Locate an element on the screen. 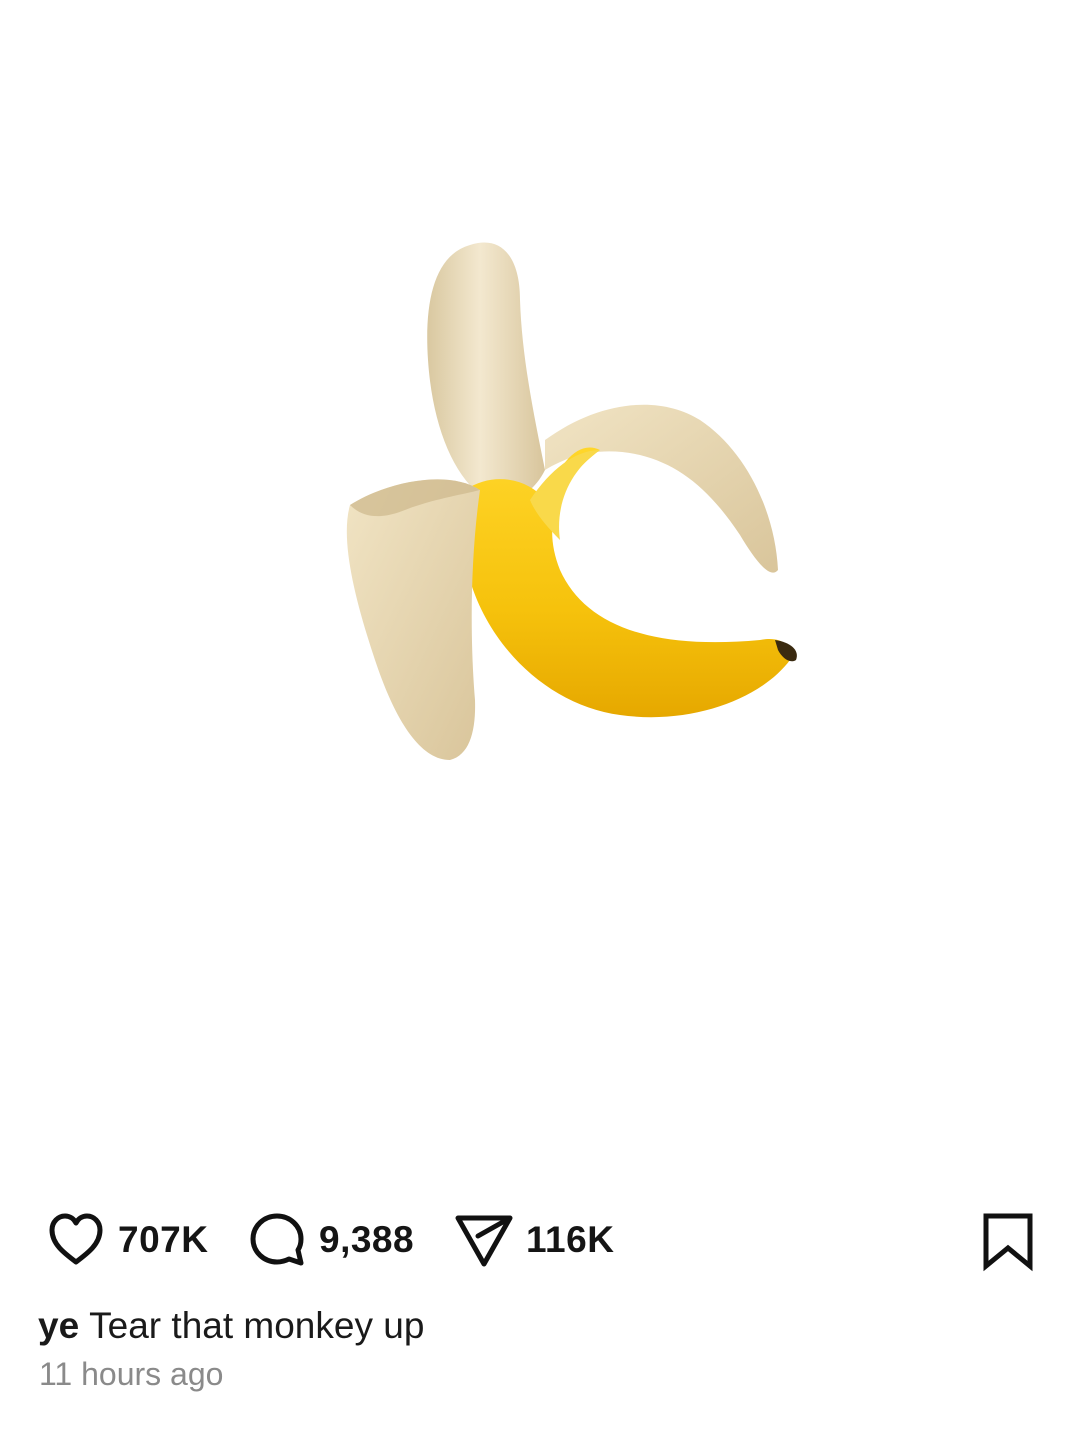 The width and height of the screenshot is (1080, 1431). share-count: 116K is located at coordinates (570, 1239).